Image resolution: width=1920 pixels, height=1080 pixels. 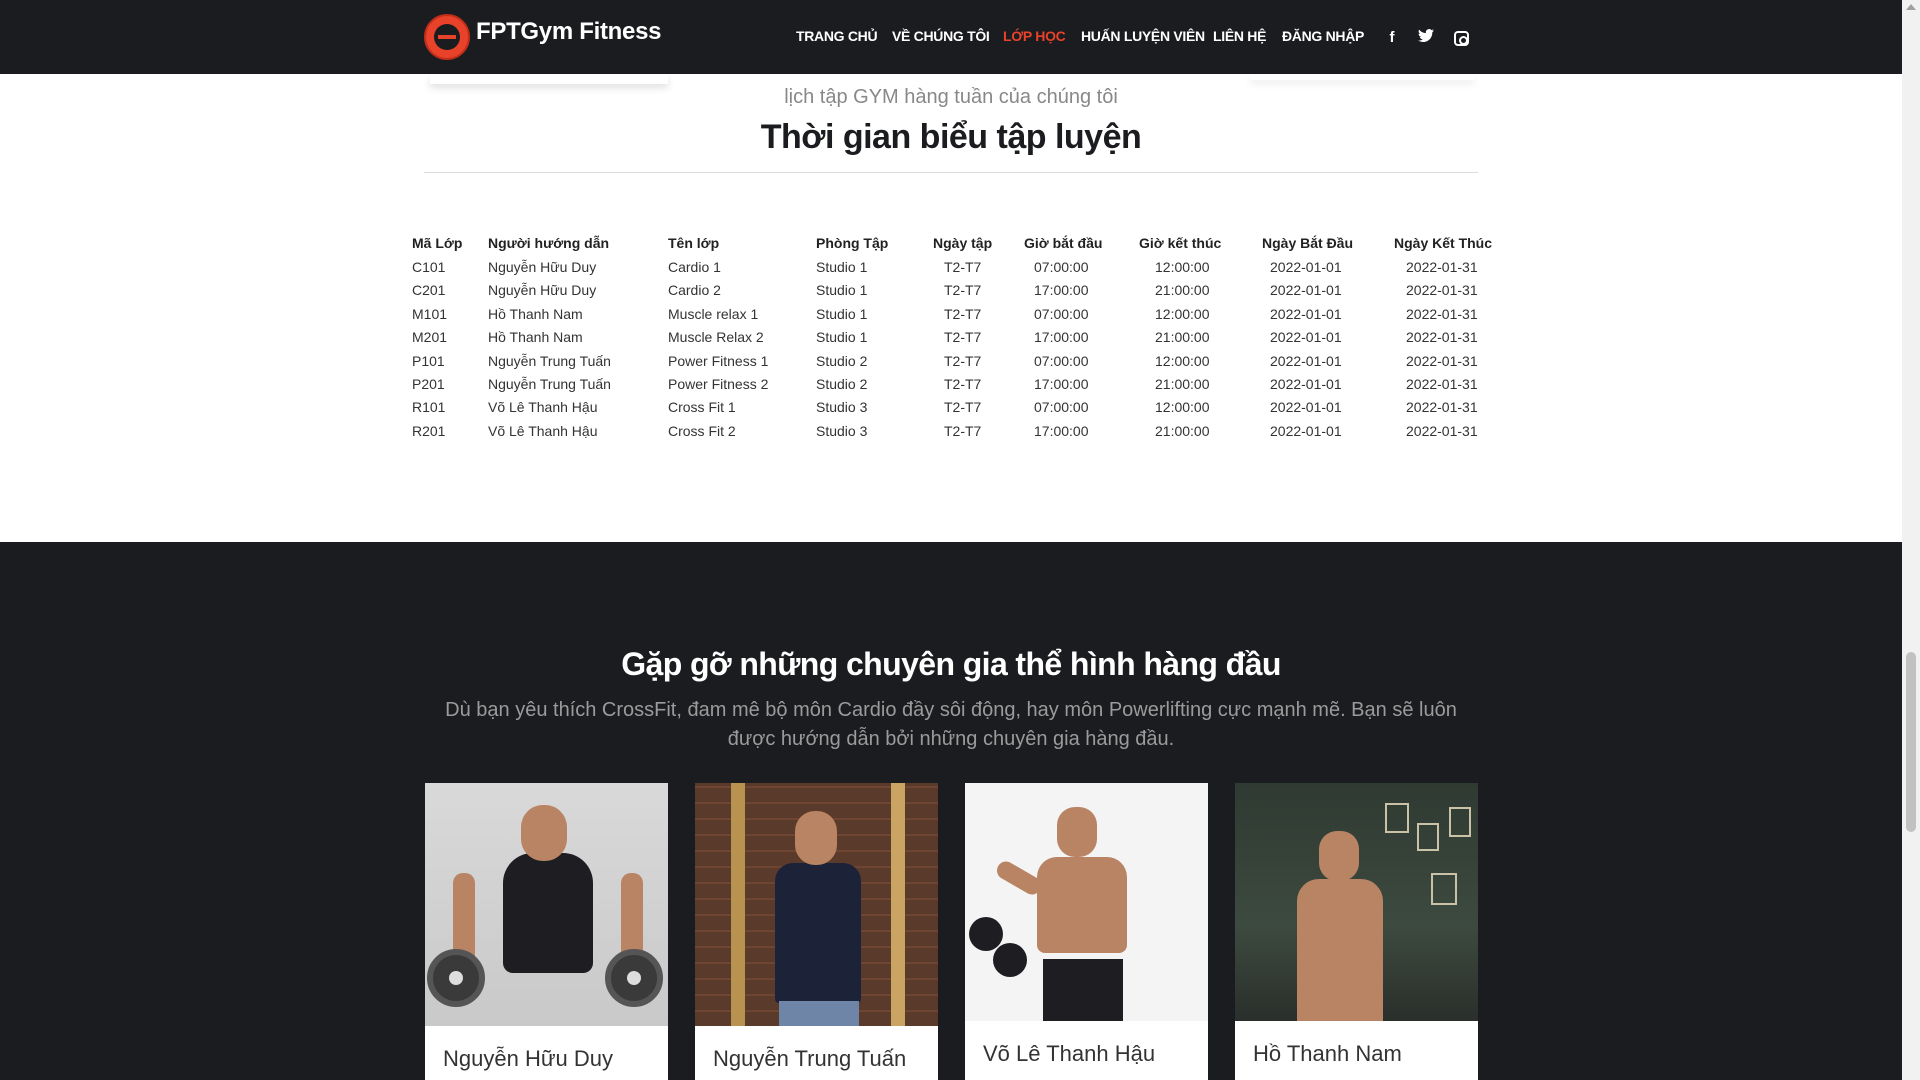 I want to click on table-cell: Cardio 1, so click(x=694, y=267).